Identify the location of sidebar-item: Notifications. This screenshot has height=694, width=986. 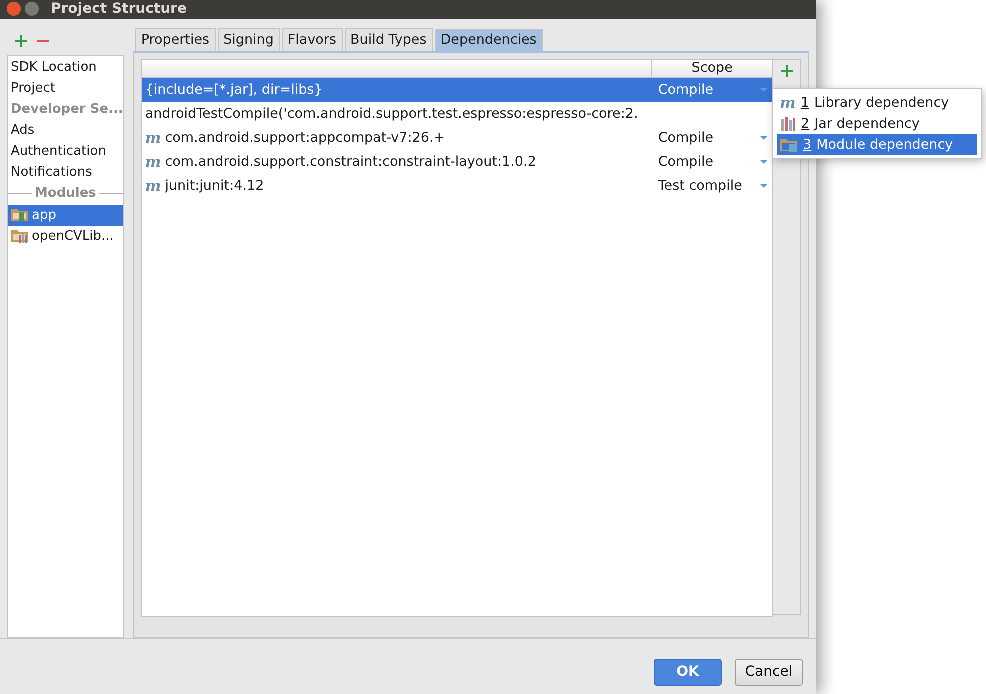
(66, 172).